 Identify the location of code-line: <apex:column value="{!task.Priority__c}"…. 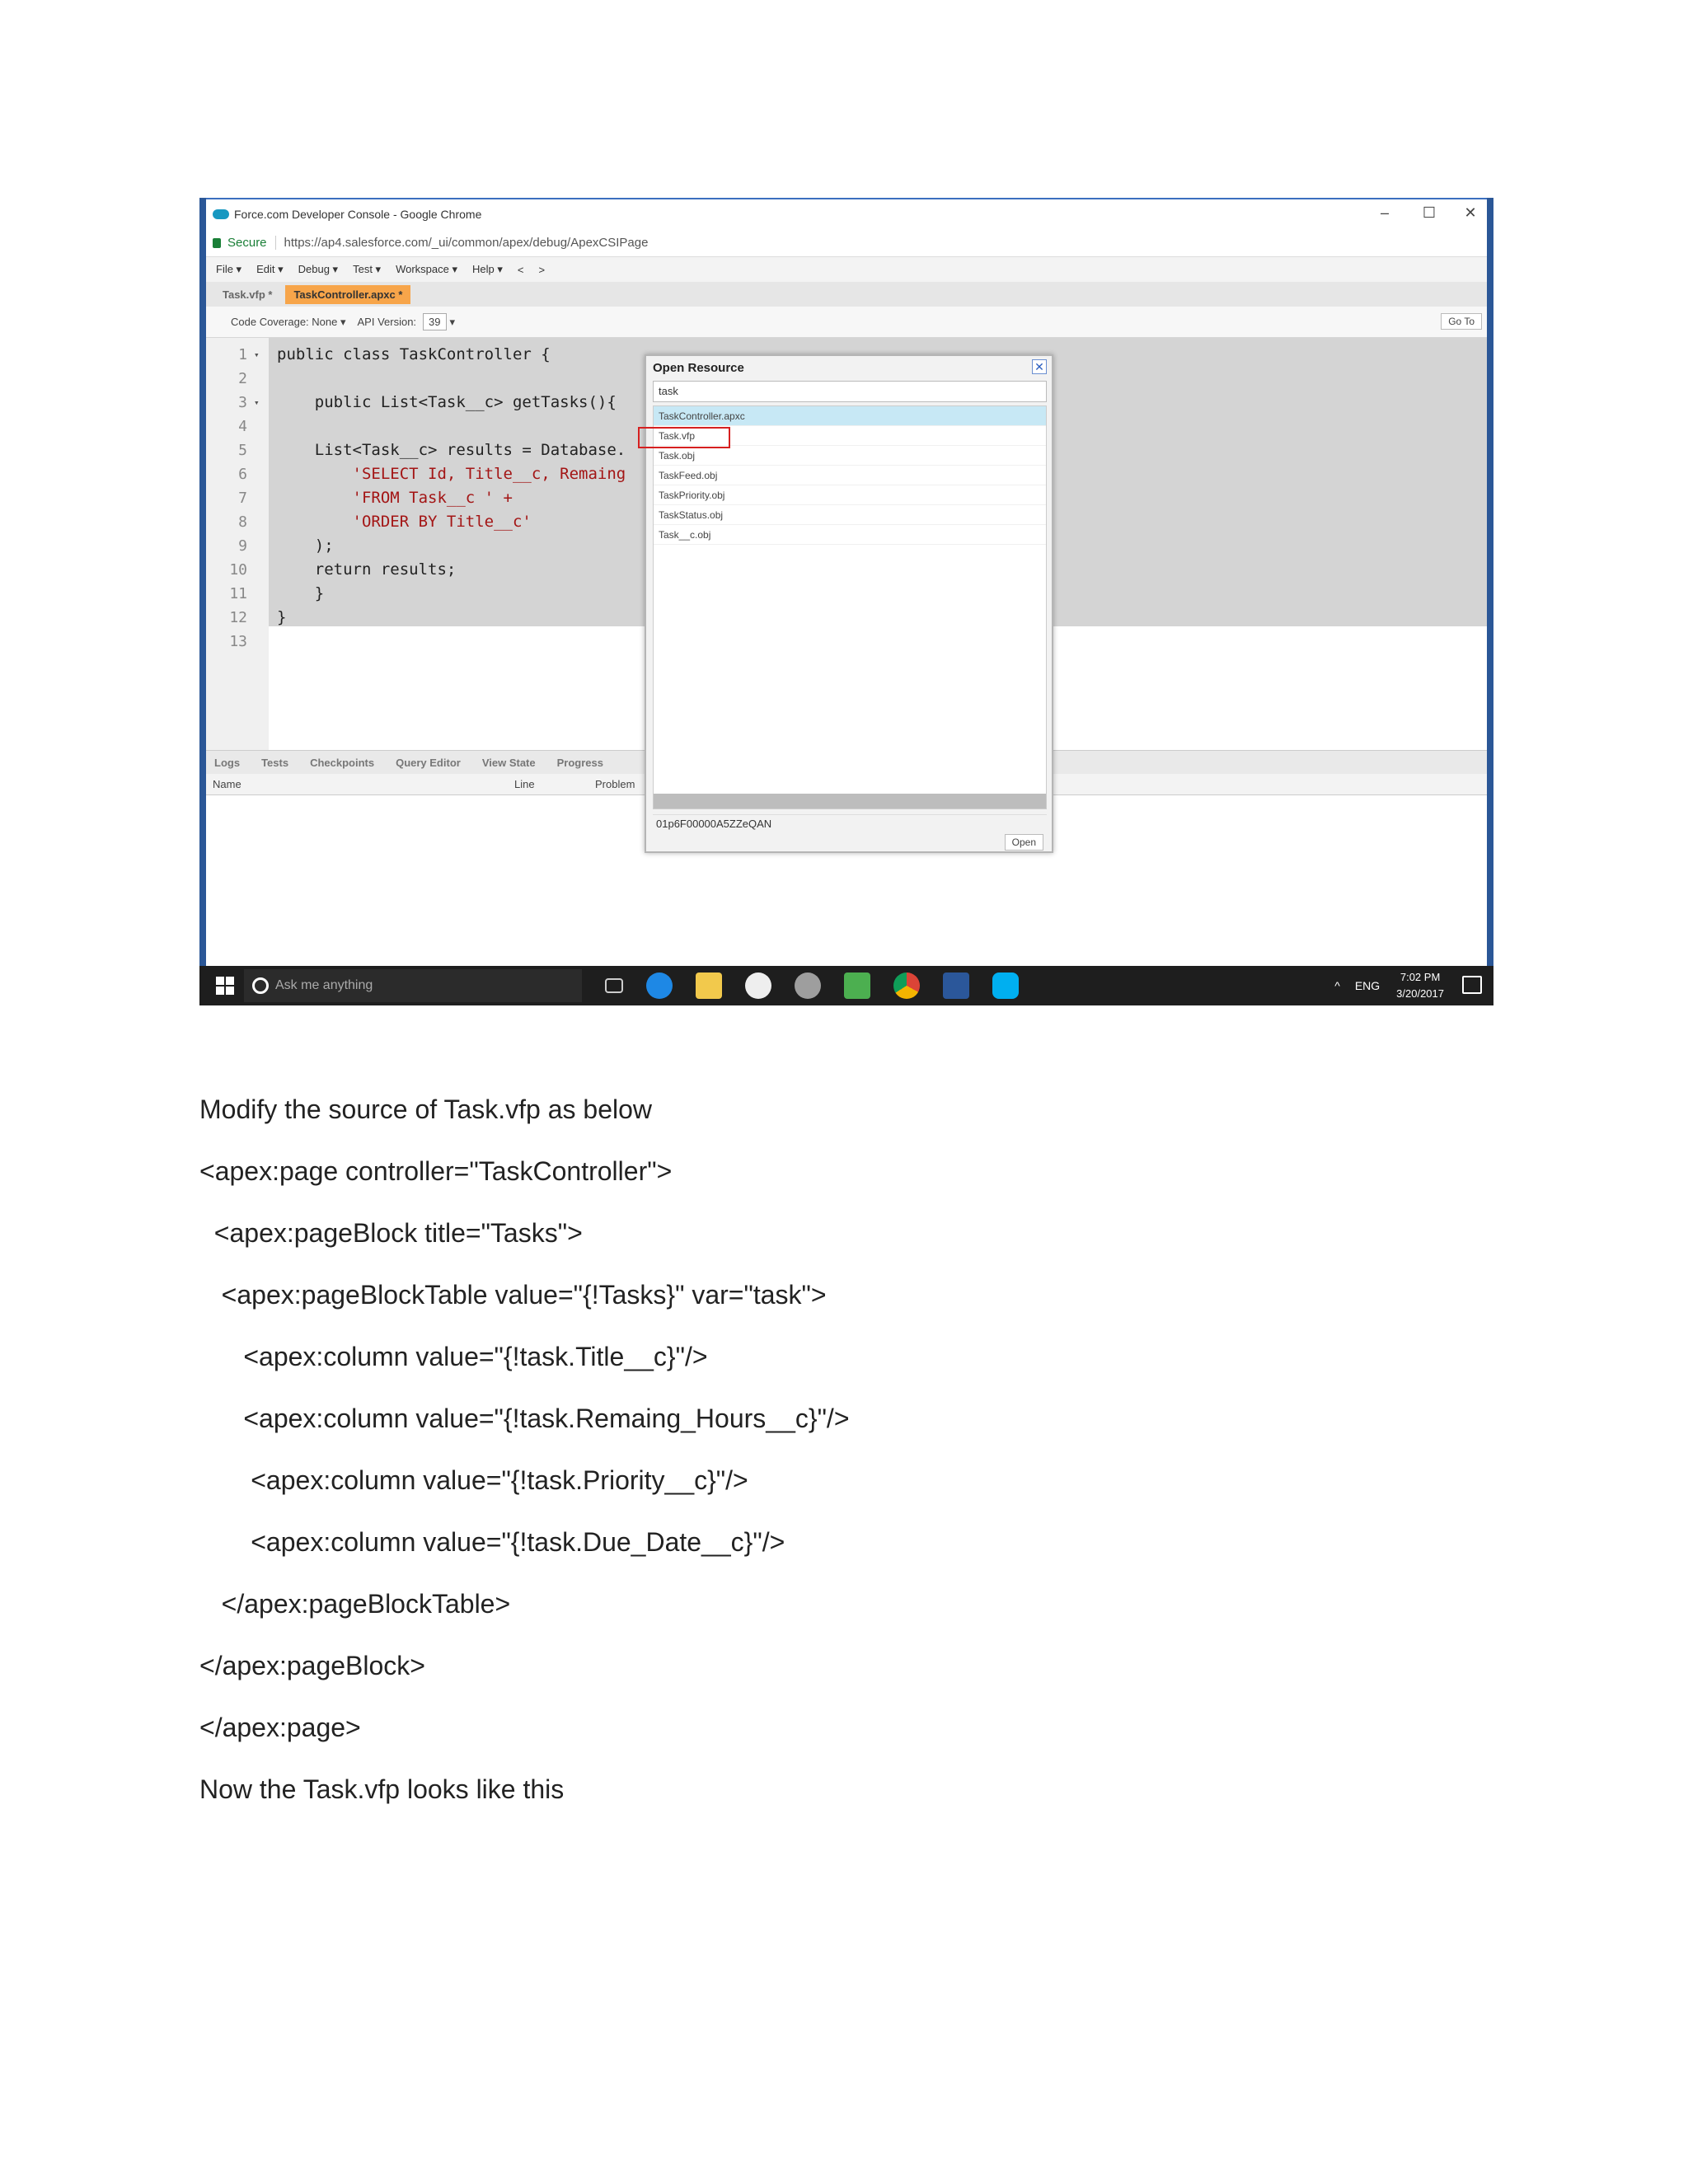
(474, 1480).